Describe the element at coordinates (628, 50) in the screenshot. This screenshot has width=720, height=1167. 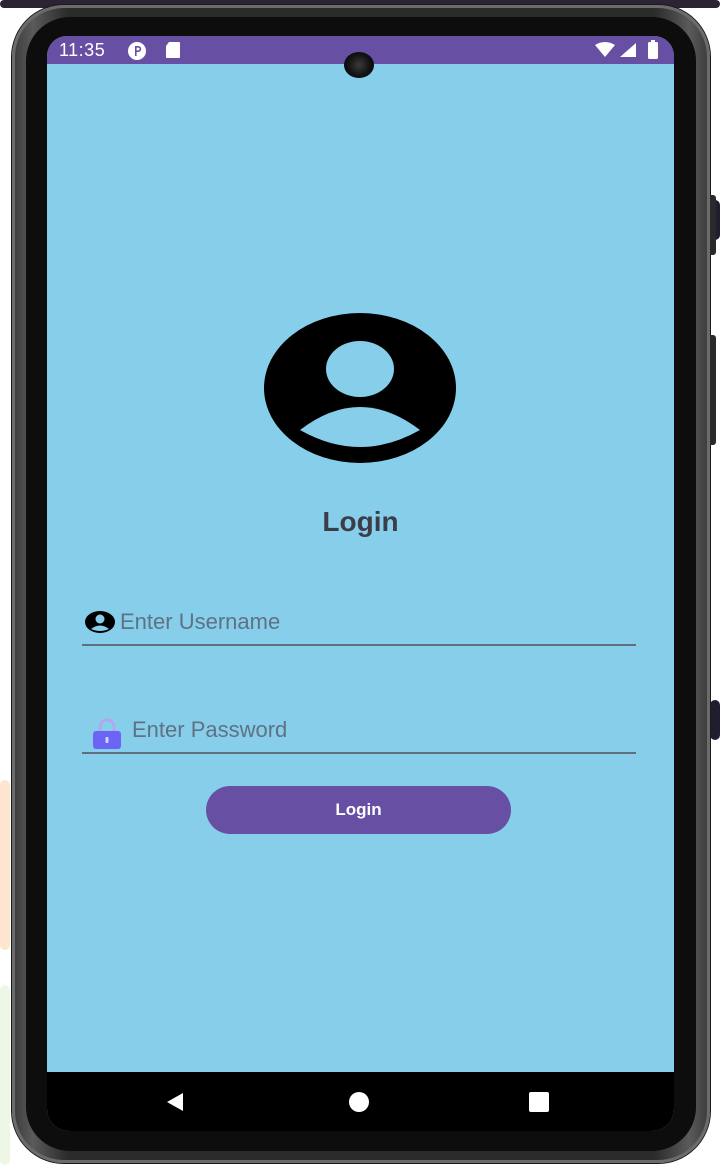
I see `signal-icon` at that location.